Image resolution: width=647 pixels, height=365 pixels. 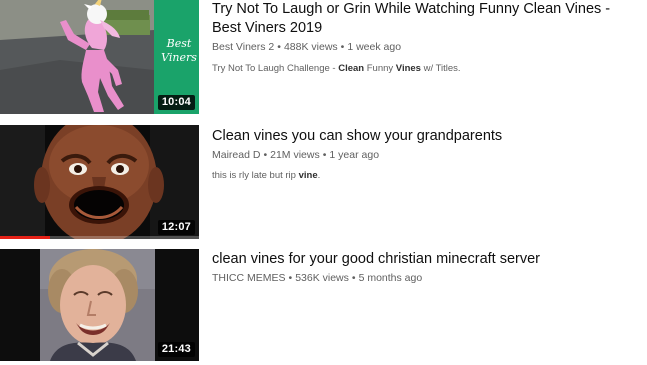 What do you see at coordinates (236, 155) in the screenshot?
I see `channel-name: Mairead D` at bounding box center [236, 155].